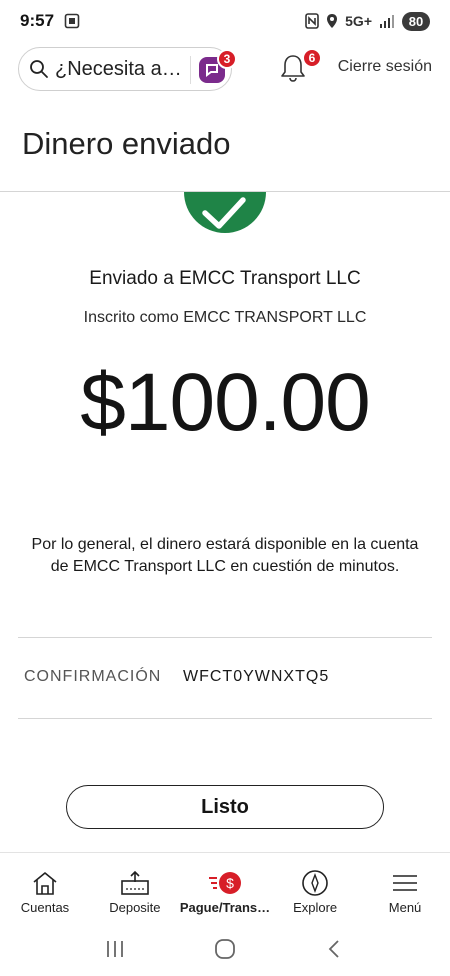 This screenshot has width=450, height=976. Describe the element at coordinates (45, 907) in the screenshot. I see `nav-label: Cuentas` at that location.